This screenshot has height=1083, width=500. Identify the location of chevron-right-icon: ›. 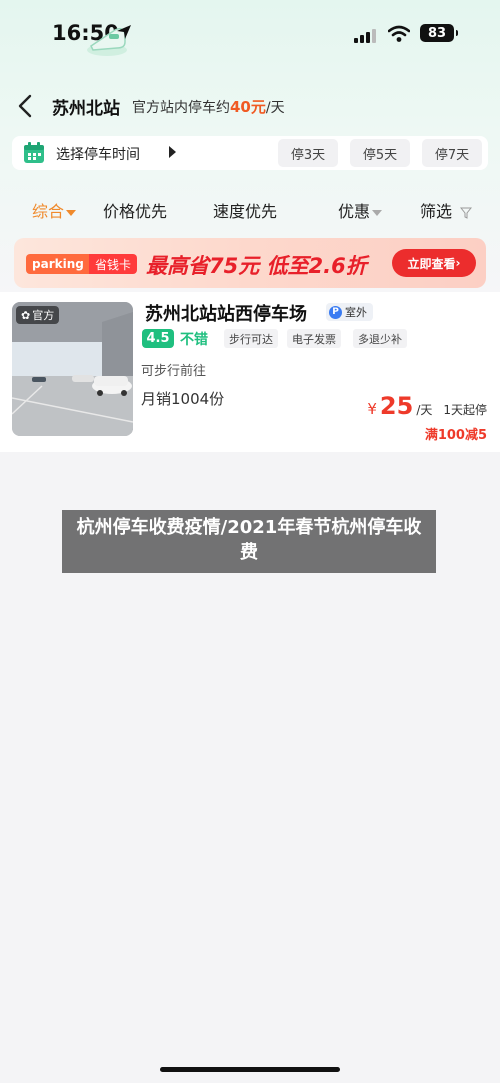
(458, 263).